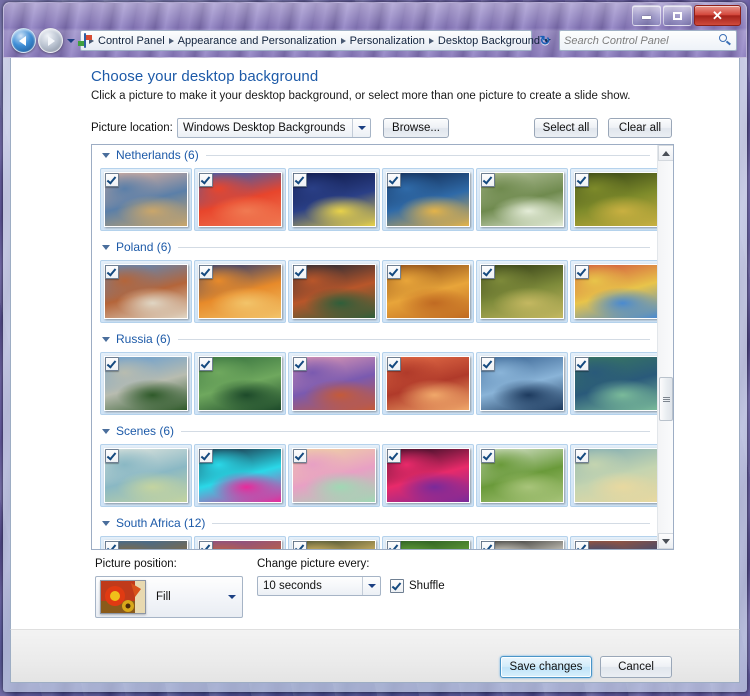 The height and width of the screenshot is (696, 750). I want to click on breadcrumb-desktop-background: Desktop Background, so click(489, 41).